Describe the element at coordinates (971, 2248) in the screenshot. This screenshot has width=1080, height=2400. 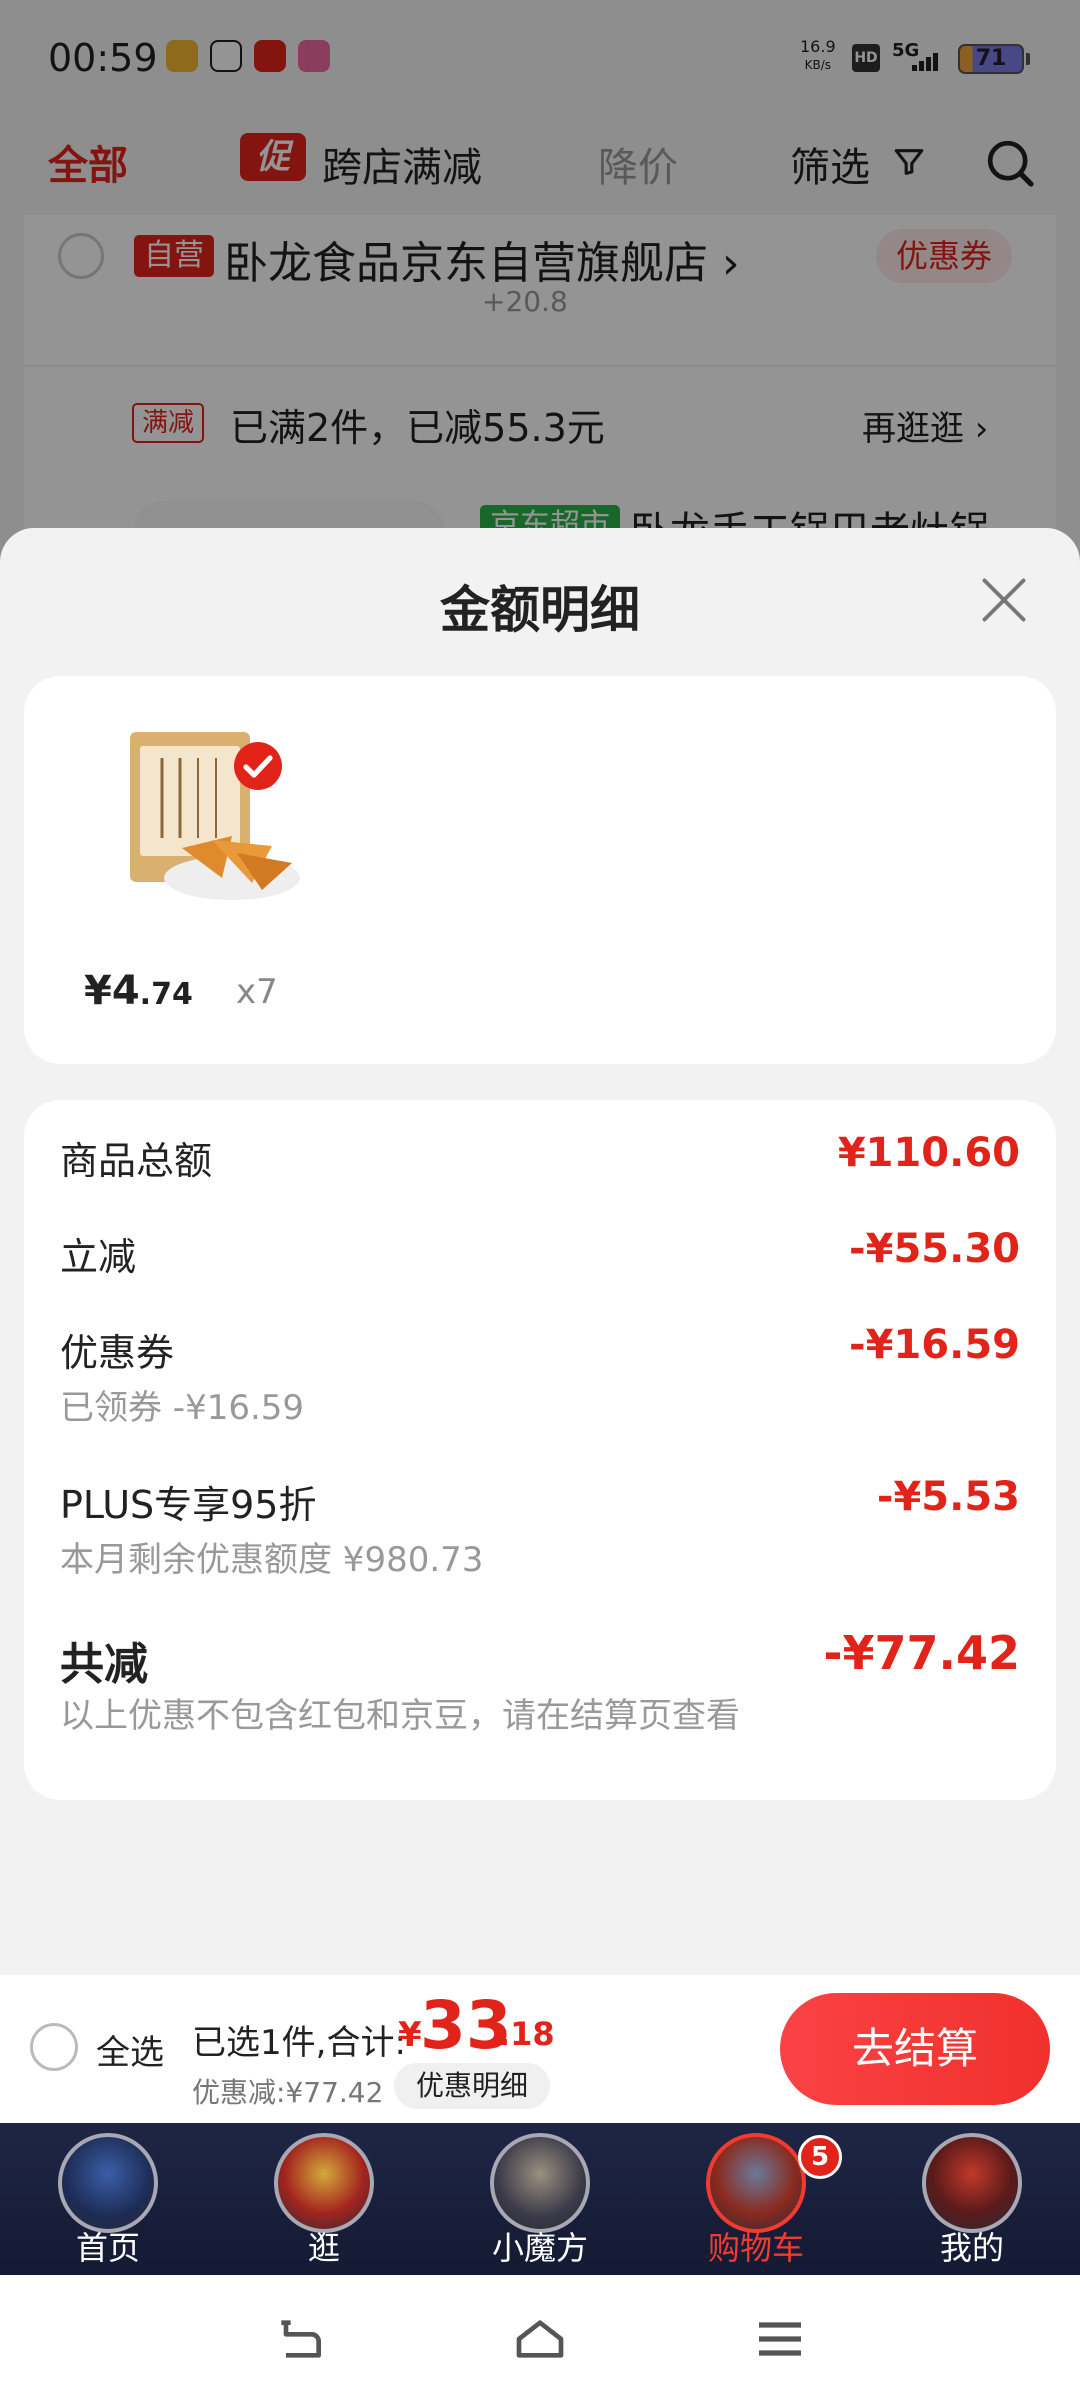
I see `nav-mine-label: 我的` at that location.